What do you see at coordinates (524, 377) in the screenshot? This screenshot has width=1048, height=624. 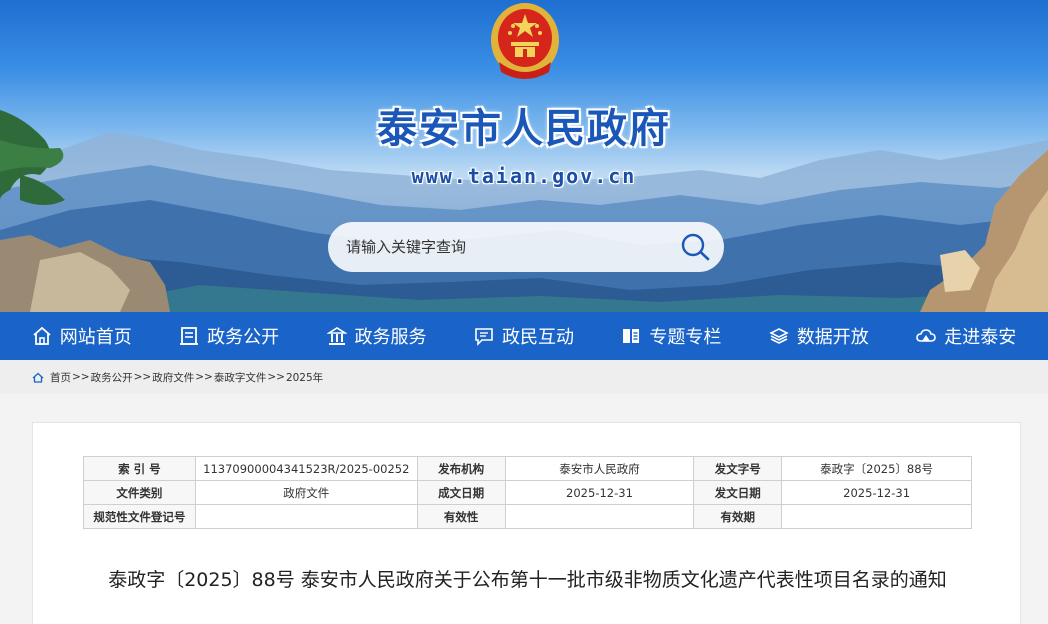 I see `breadcrumb: 首页 >> 政务公开 >> 政府文件 >> 泰政字文件 >> 2025年` at bounding box center [524, 377].